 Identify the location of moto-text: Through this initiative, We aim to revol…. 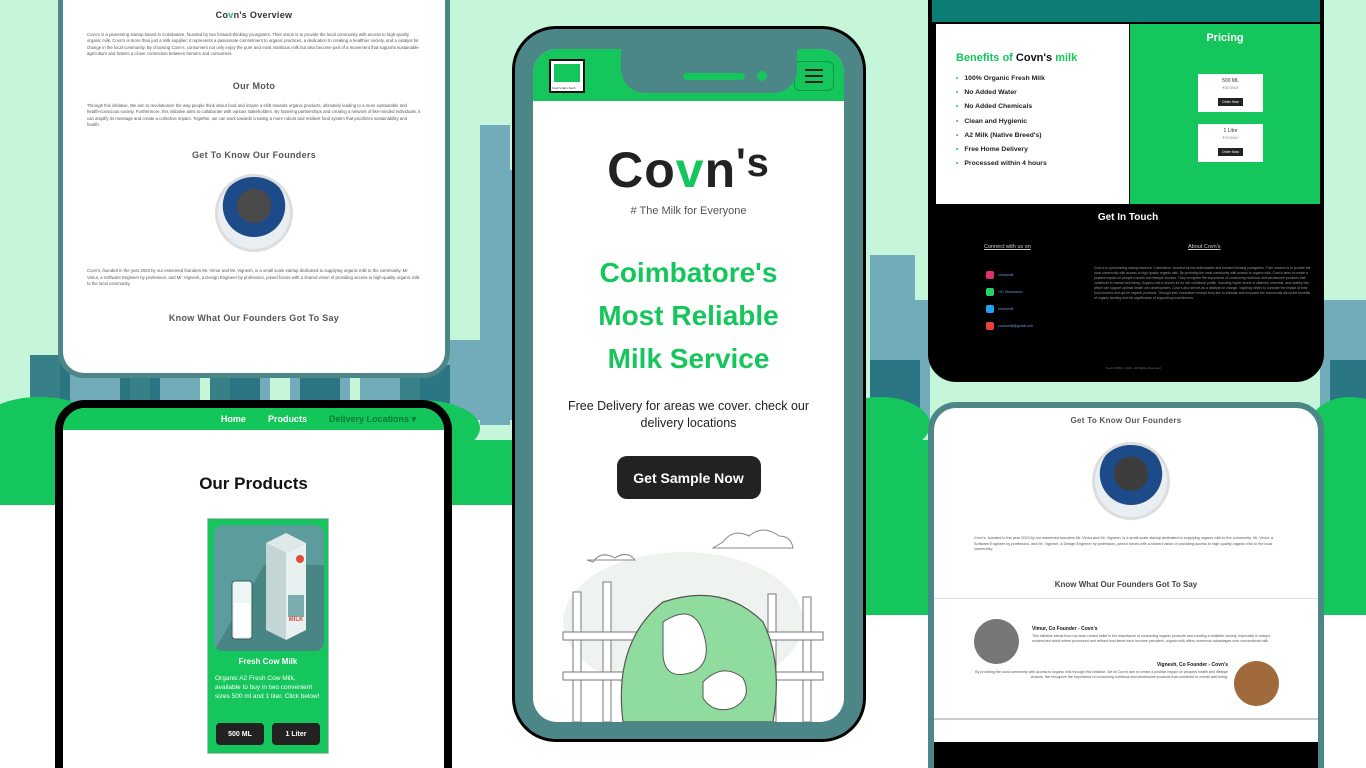
(254, 115).